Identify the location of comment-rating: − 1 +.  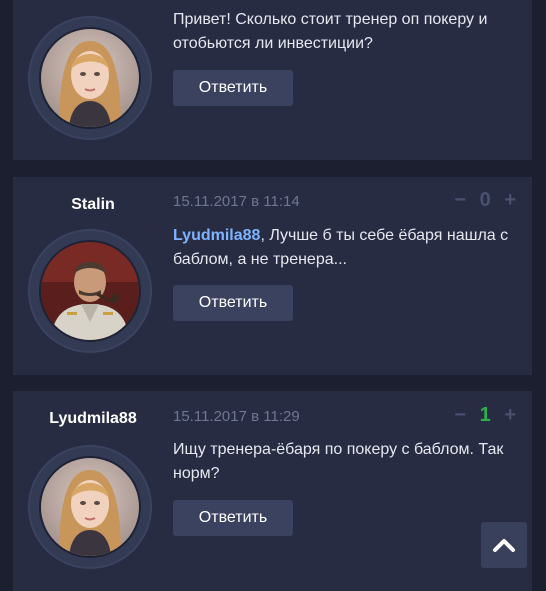
(486, 415).